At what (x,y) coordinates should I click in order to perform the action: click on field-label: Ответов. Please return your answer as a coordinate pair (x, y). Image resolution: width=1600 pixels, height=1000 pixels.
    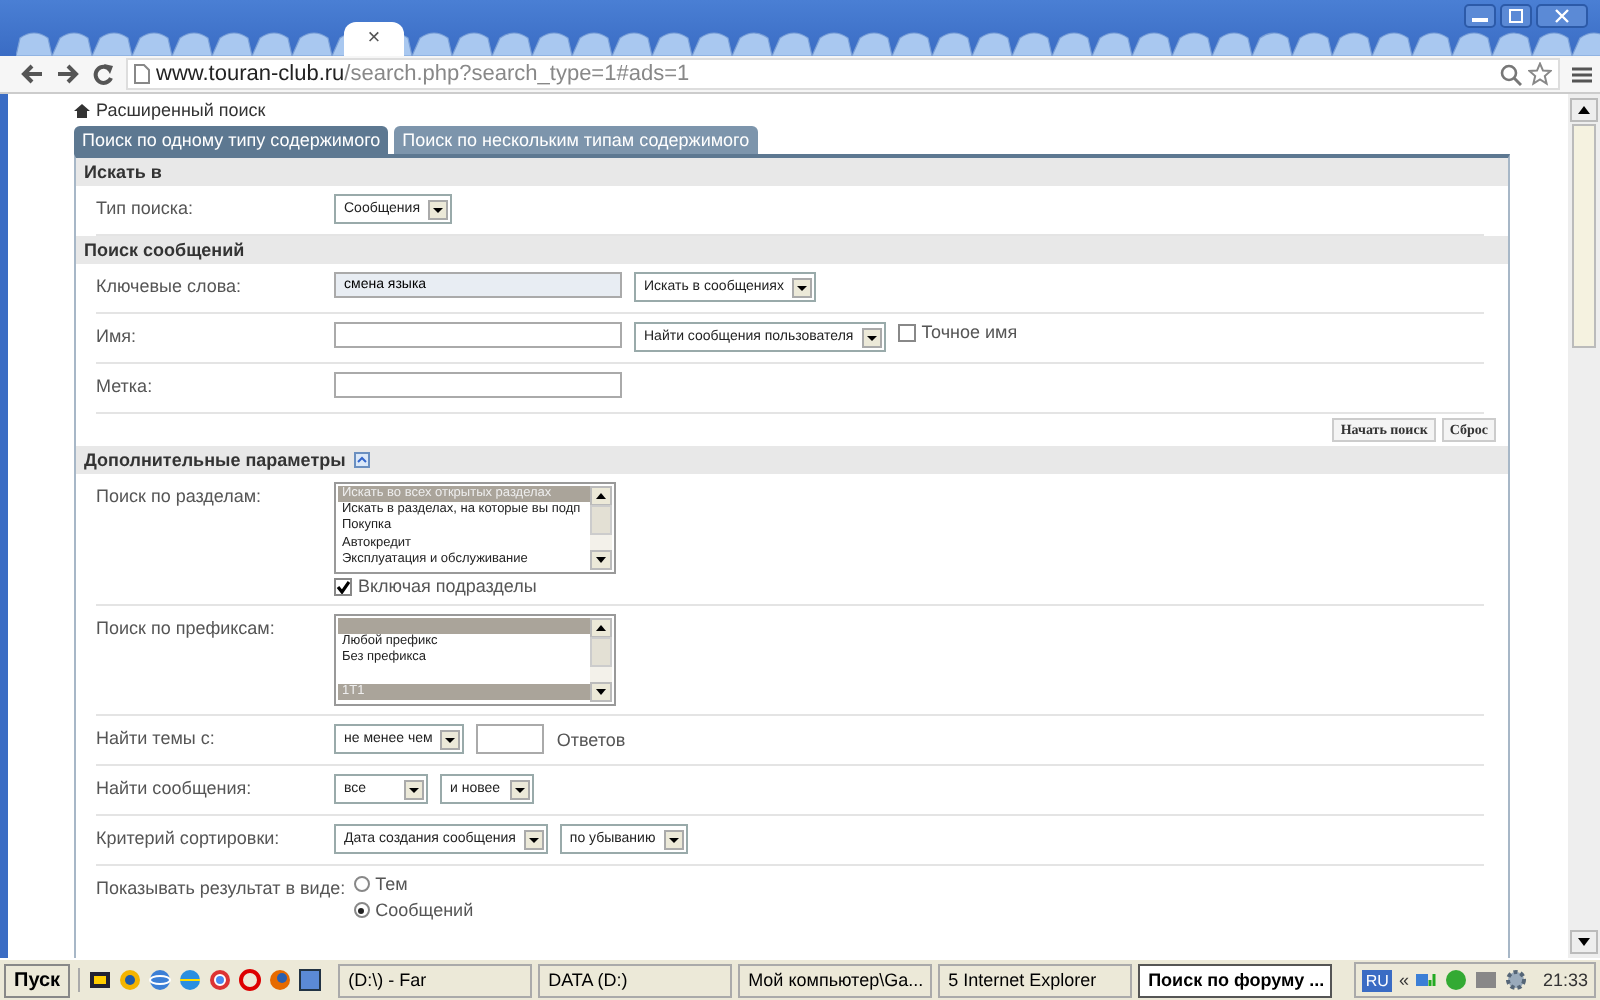
    Looking at the image, I should click on (591, 739).